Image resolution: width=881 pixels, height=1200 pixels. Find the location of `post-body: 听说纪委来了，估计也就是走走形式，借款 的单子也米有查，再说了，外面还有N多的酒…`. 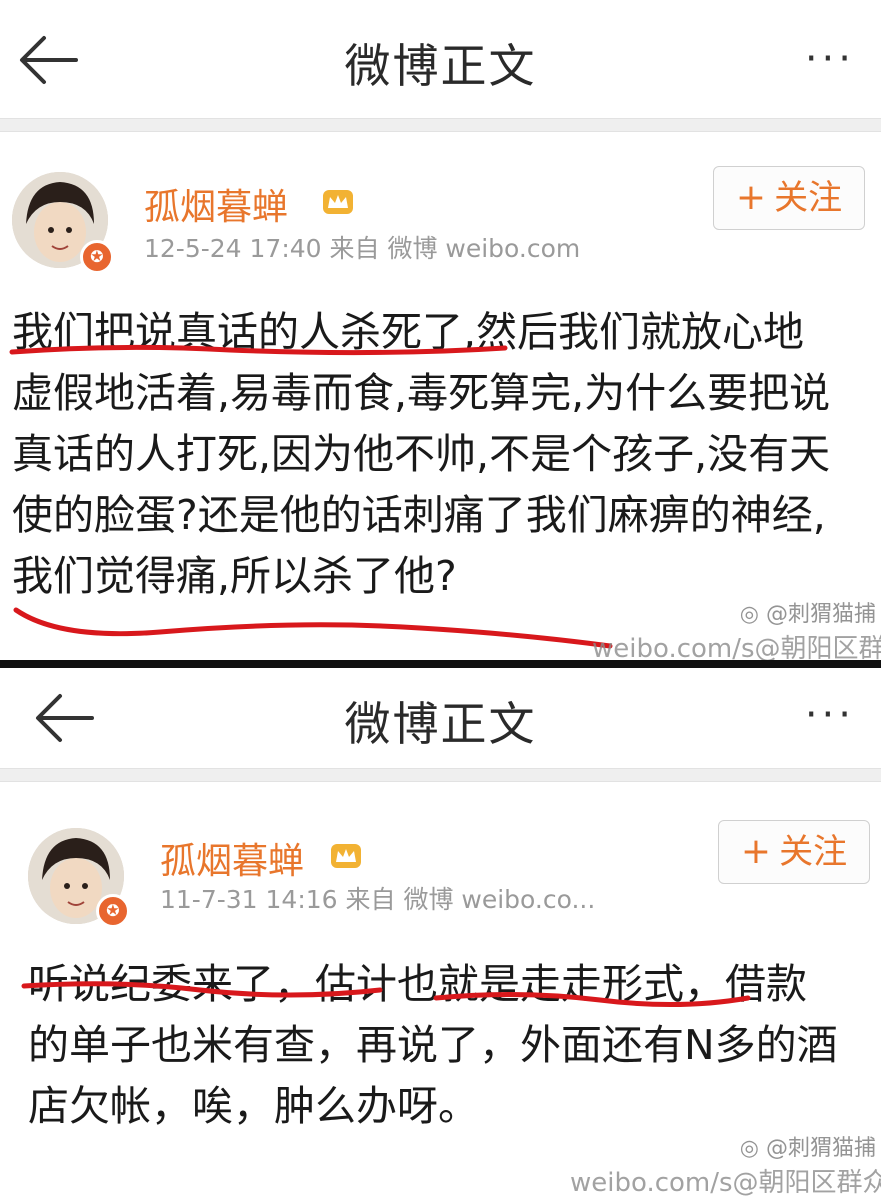

post-body: 听说纪委来了，估计也就是走走形式，借款 的单子也米有查，再说了，外面还有N多的酒… is located at coordinates (433, 1045).